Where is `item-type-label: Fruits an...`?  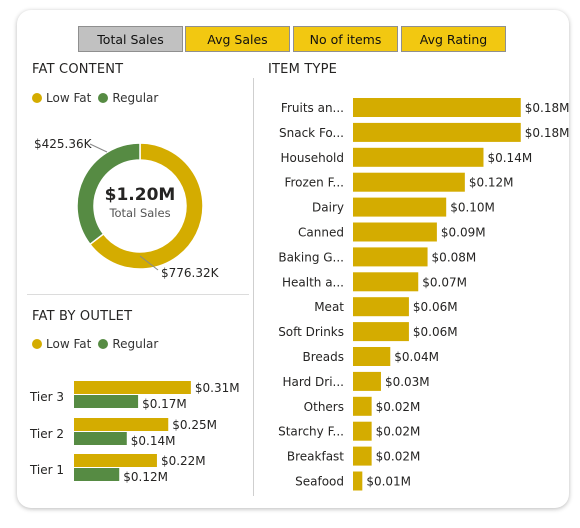
item-type-label: Fruits an... is located at coordinates (312, 108).